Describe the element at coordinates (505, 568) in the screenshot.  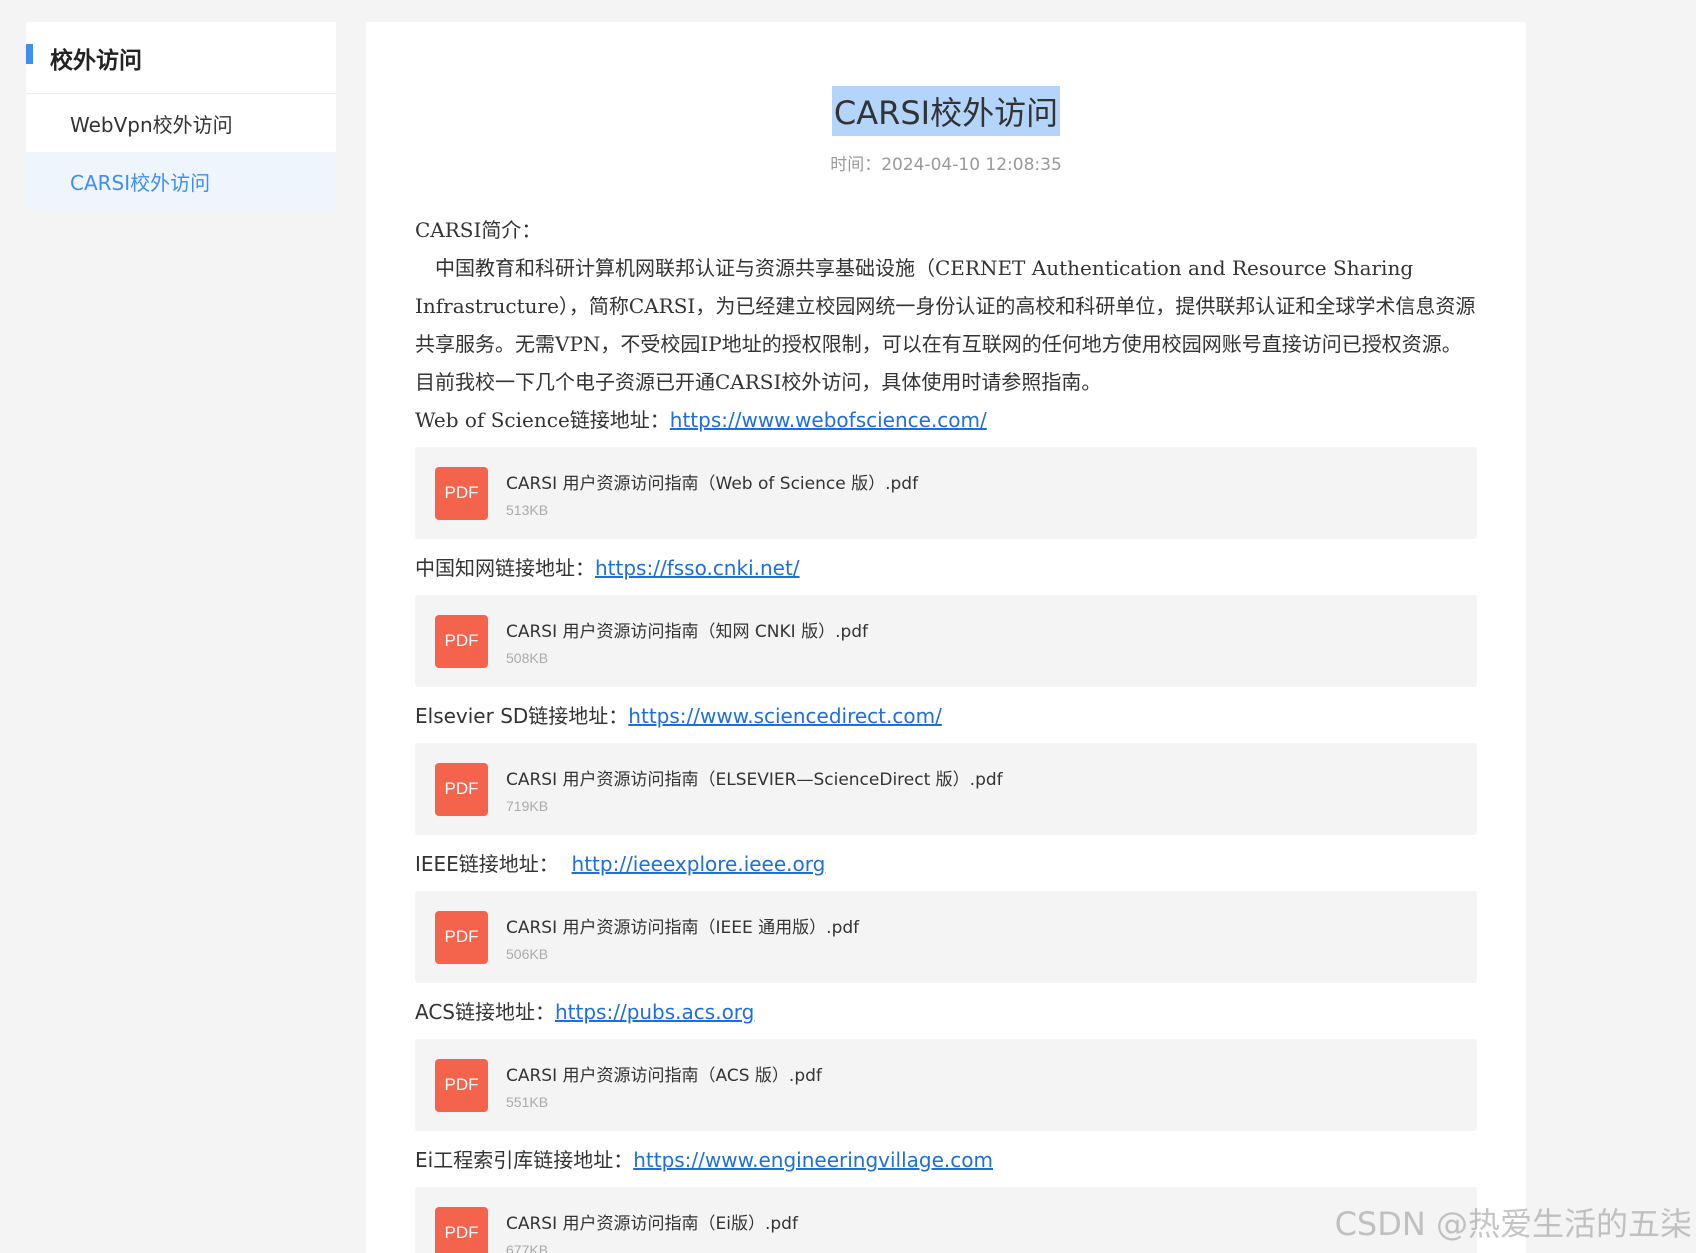
I see `resource-label: 中国知网链接地址：` at that location.